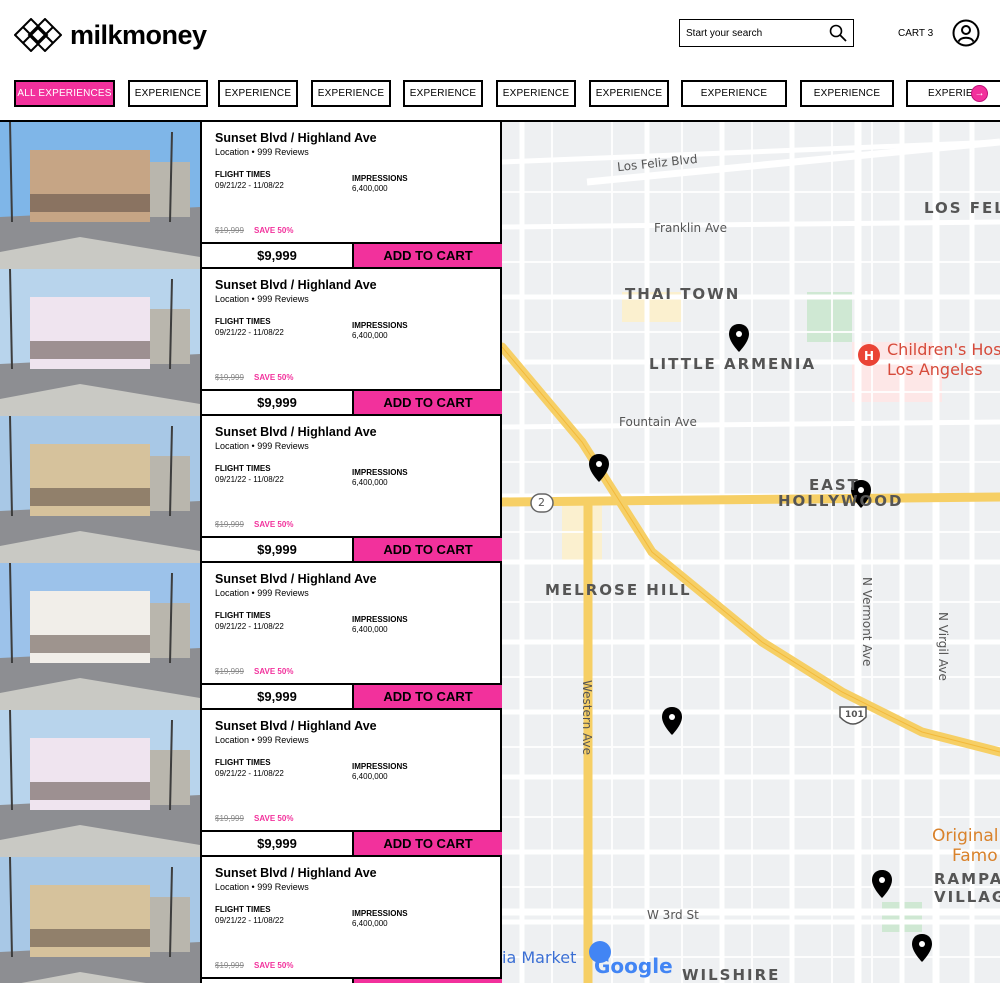 This screenshot has height=983, width=1000. Describe the element at coordinates (138, 35) in the screenshot. I see `brand-name: milkmoney` at that location.